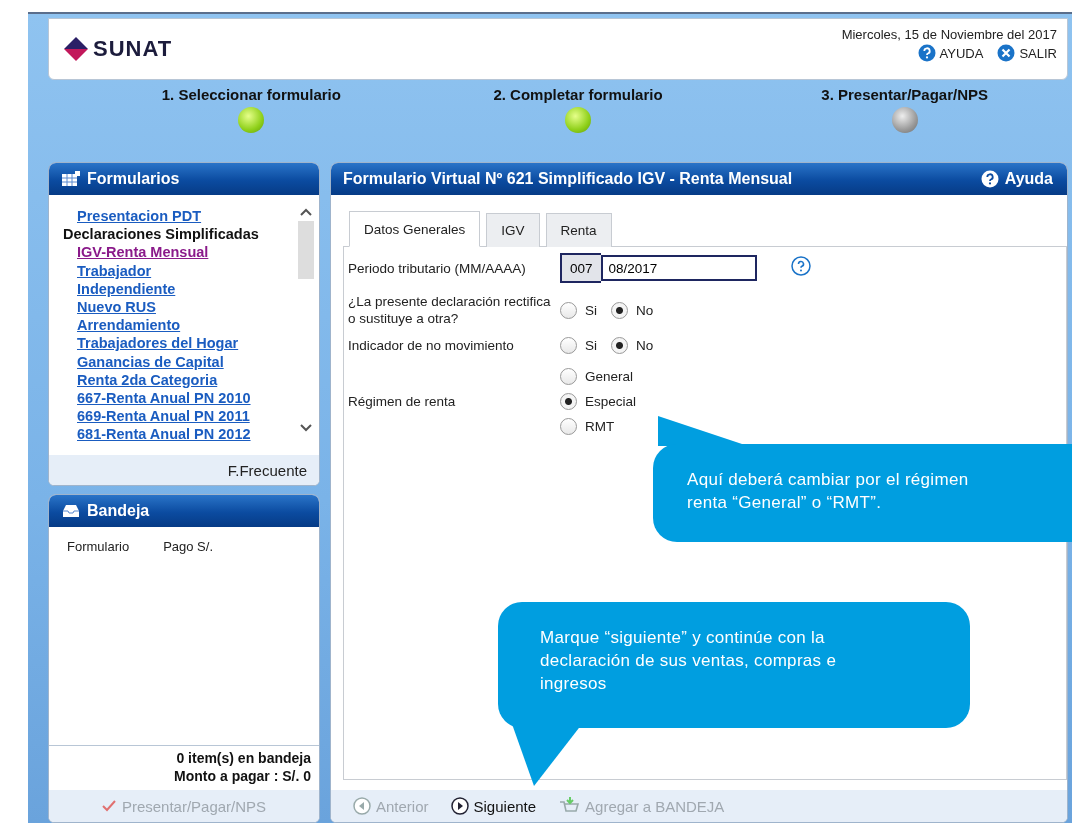 The height and width of the screenshot is (823, 1072). What do you see at coordinates (415, 229) in the screenshot?
I see `tab: Datos Generales` at bounding box center [415, 229].